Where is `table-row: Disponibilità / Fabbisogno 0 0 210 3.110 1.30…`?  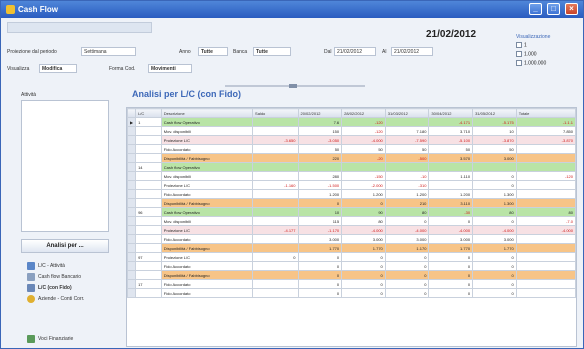 table-row: Disponibilità / Fabbisogno 0 0 210 3.110 1.30… is located at coordinates (351, 203).